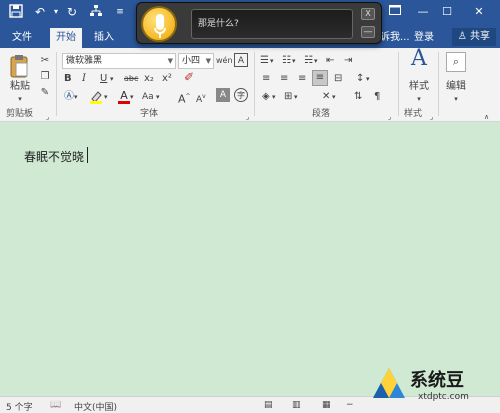 The height and width of the screenshot is (413, 500). I want to click on maximize-icon: ☐, so click(447, 12).